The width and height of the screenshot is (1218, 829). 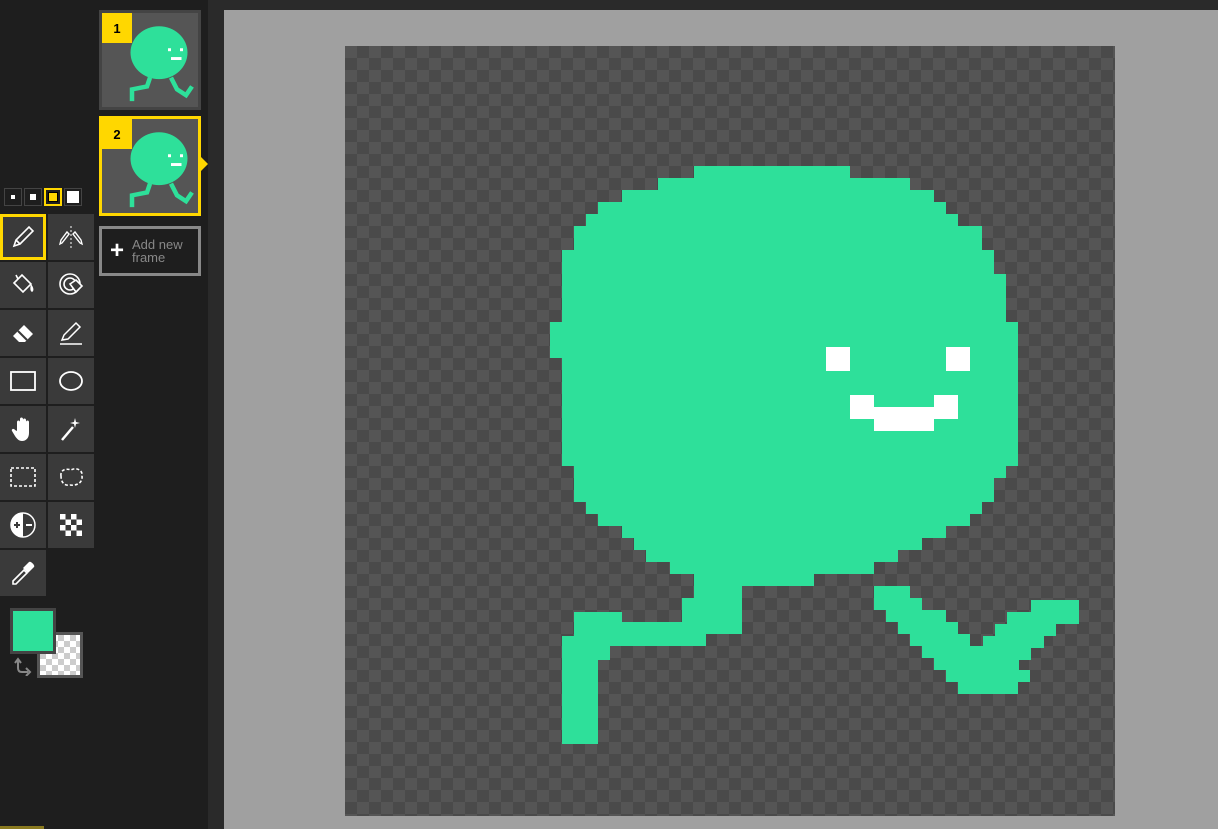 I want to click on paint-bucket-tool, so click(x=23, y=285).